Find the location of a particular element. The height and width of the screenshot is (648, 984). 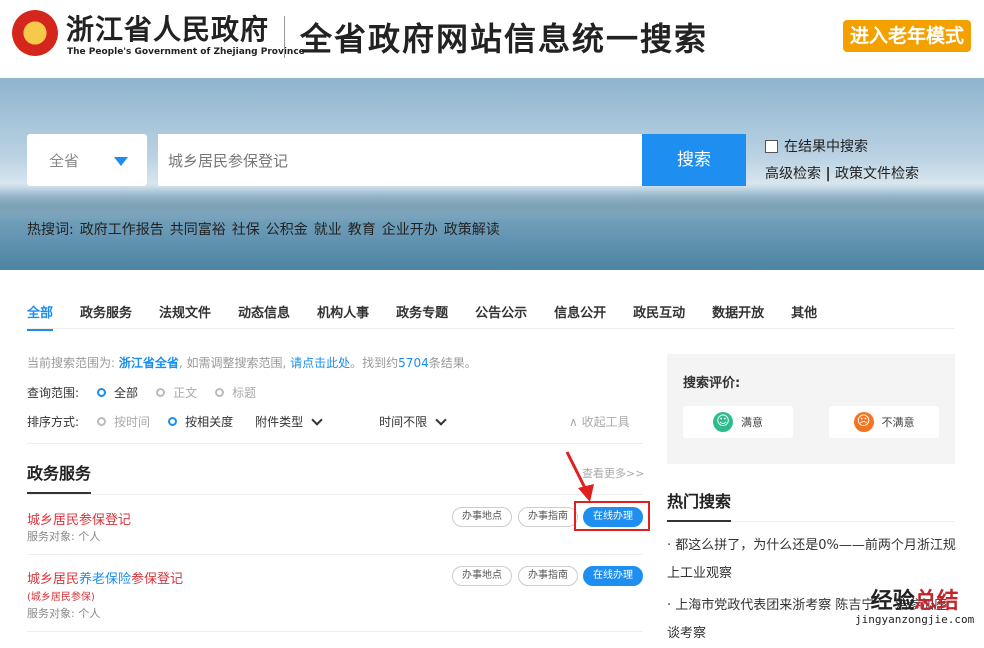

advanced-search-link: 高级检索 is located at coordinates (793, 174).